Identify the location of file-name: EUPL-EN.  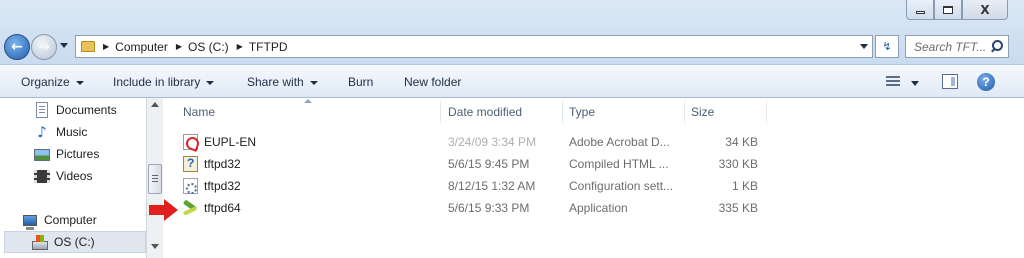
(230, 142).